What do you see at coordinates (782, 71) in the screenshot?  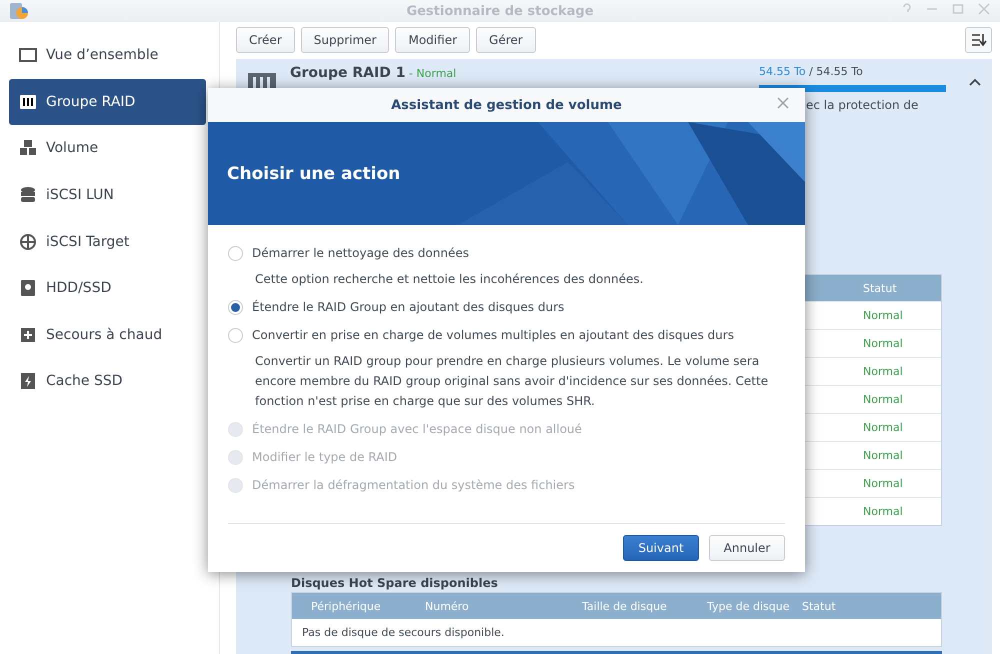 I see `used-capacity: 54.55 To` at bounding box center [782, 71].